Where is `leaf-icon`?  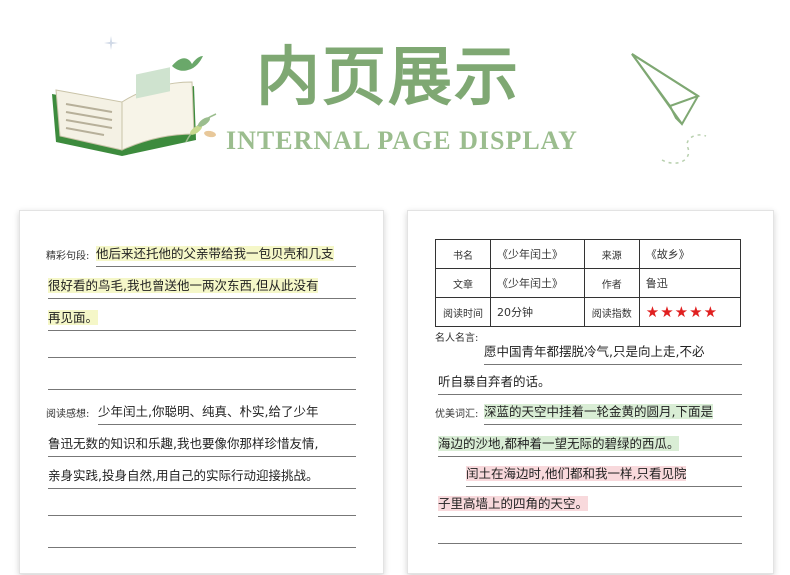 leaf-icon is located at coordinates (201, 128).